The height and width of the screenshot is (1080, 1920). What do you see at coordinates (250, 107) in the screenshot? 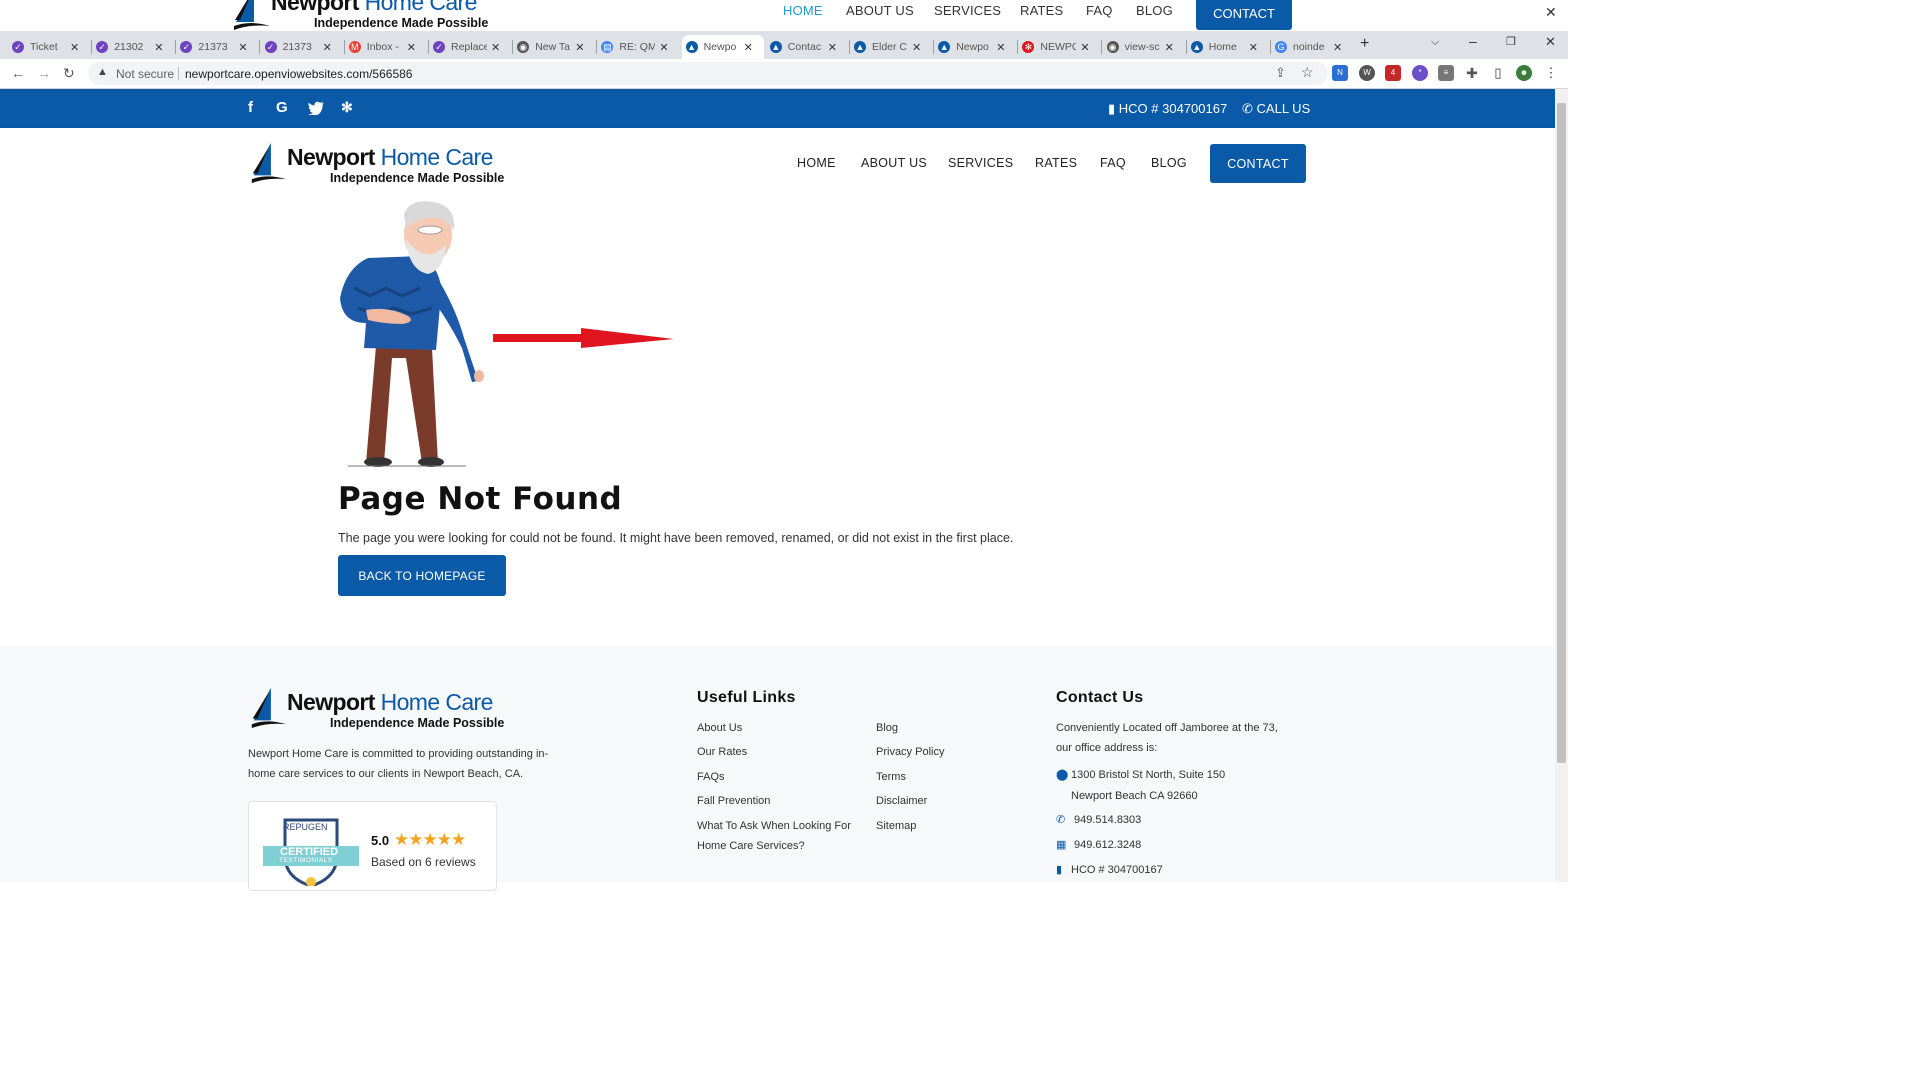
I see `facebook-icon: f` at bounding box center [250, 107].